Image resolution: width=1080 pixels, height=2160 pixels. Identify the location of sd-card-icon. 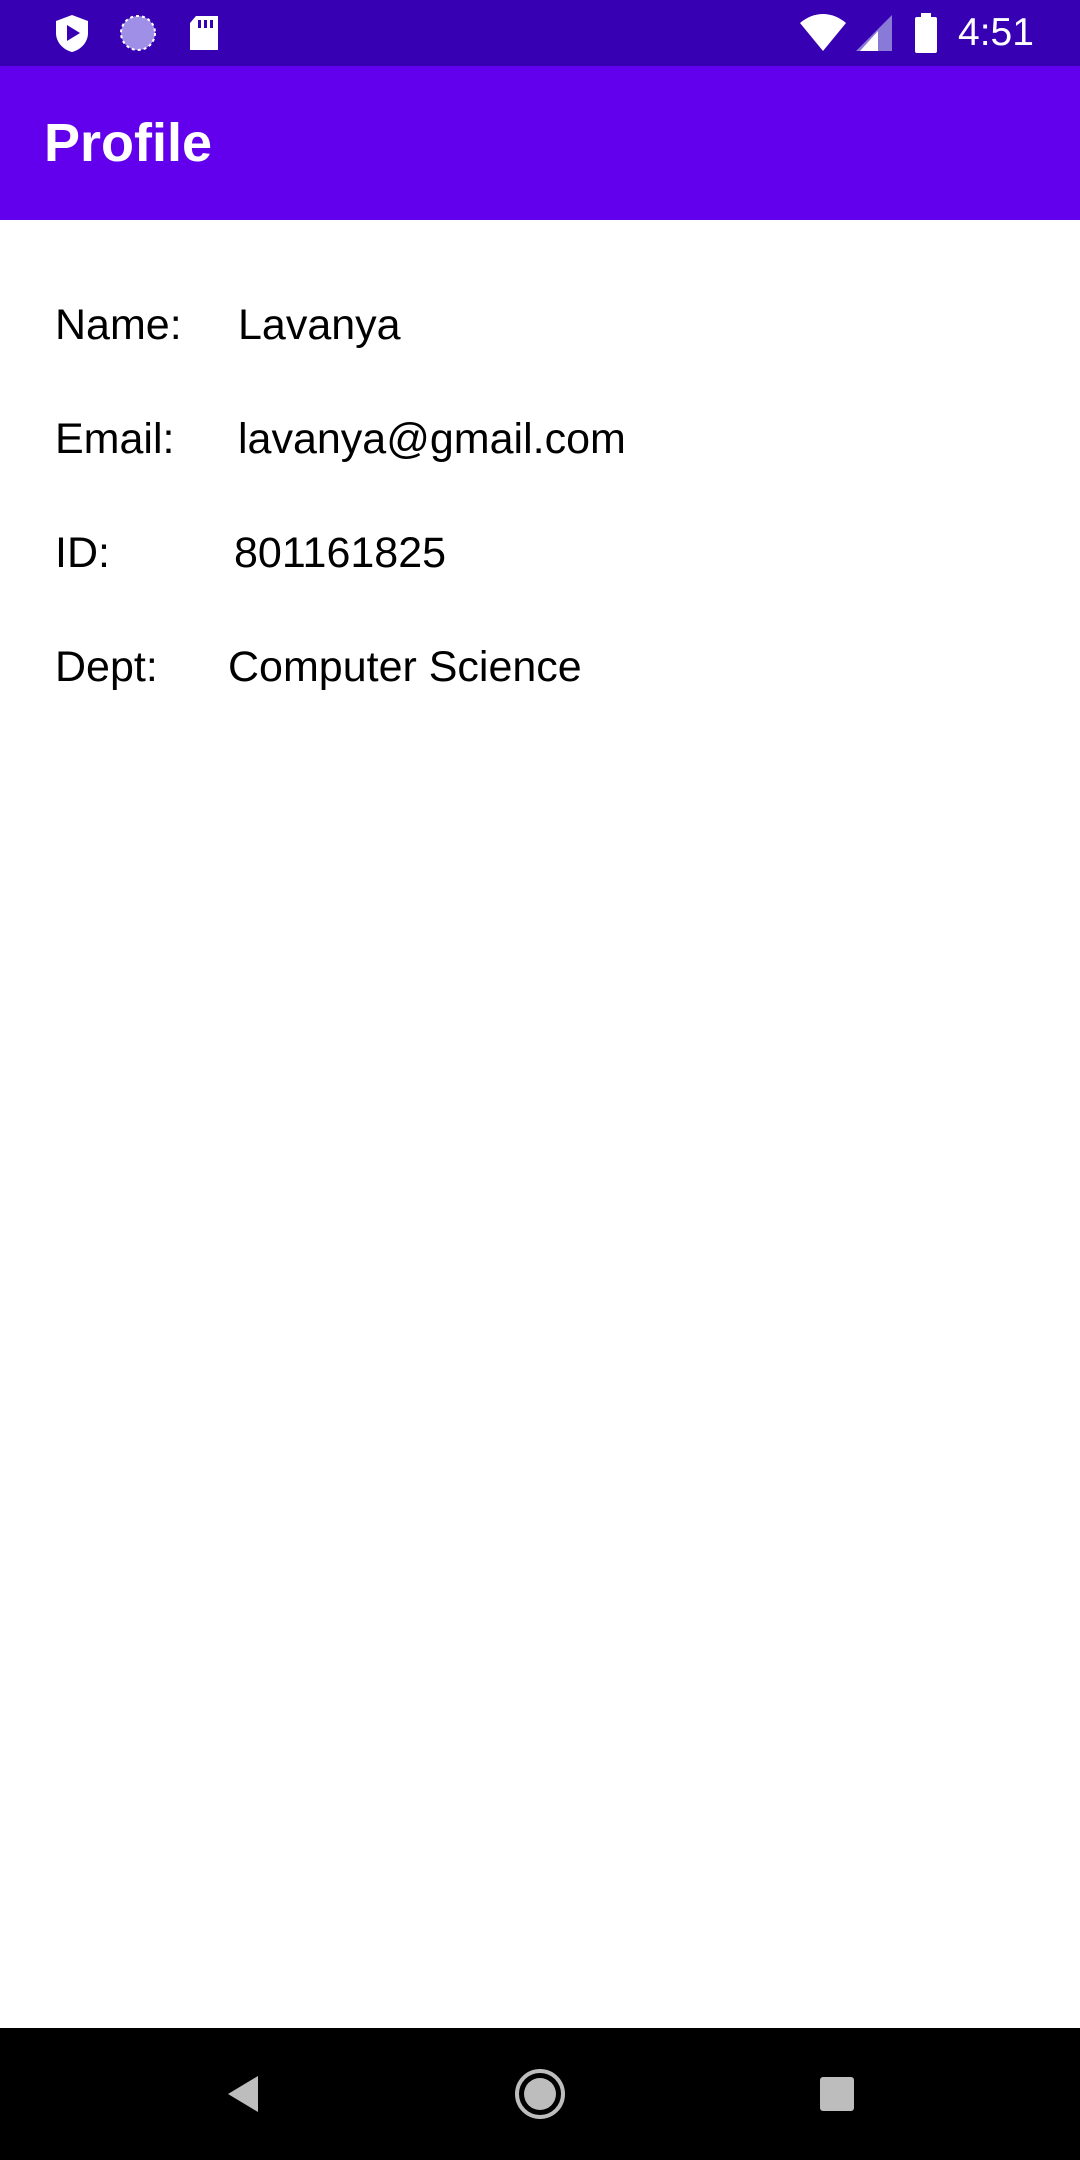
(204, 33).